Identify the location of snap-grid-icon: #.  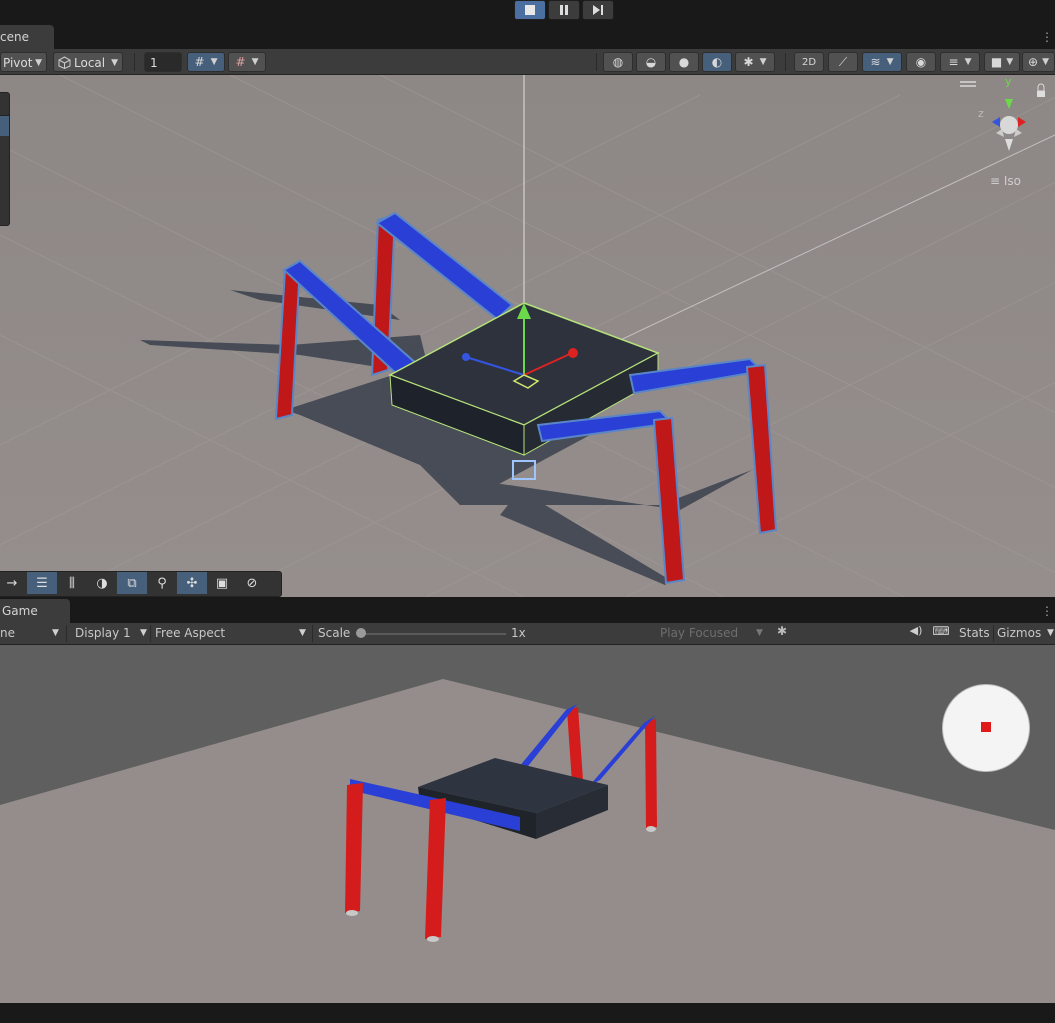
(240, 62).